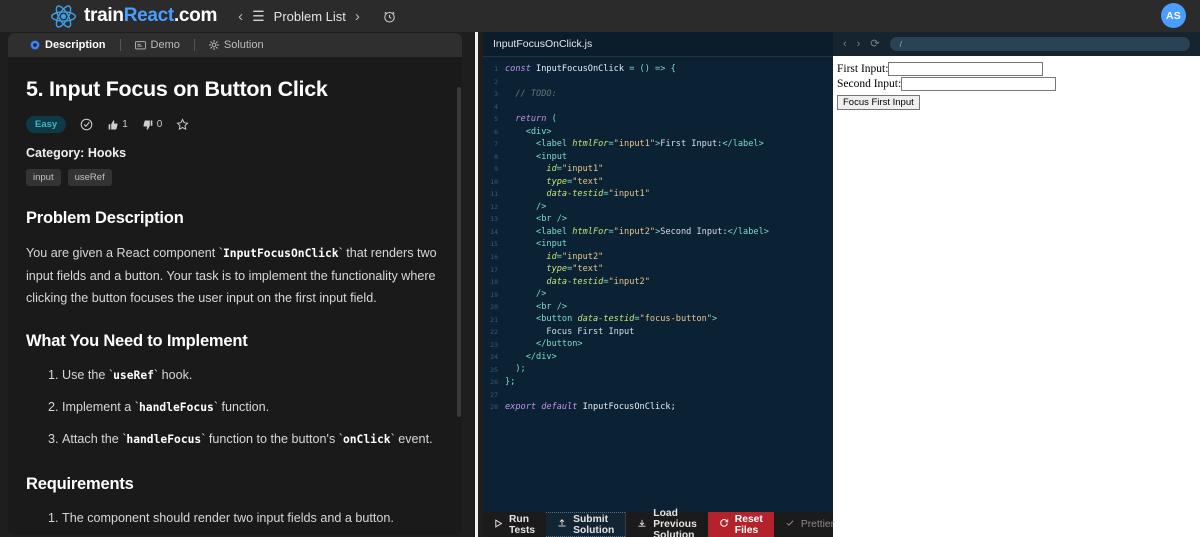  Describe the element at coordinates (86, 124) in the screenshot. I see `mark-complete-icon` at that location.